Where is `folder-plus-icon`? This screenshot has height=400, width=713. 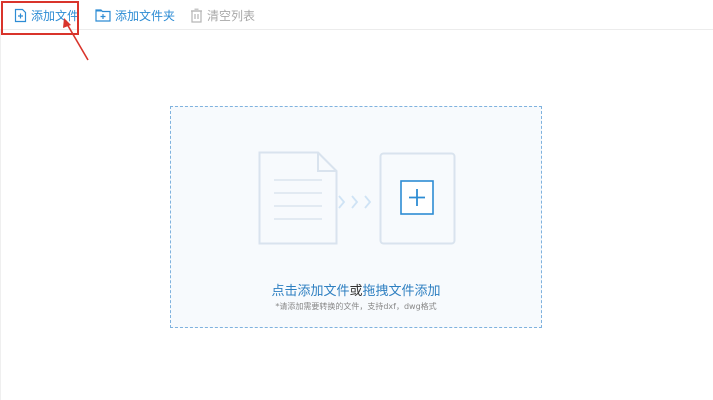 folder-plus-icon is located at coordinates (105, 15).